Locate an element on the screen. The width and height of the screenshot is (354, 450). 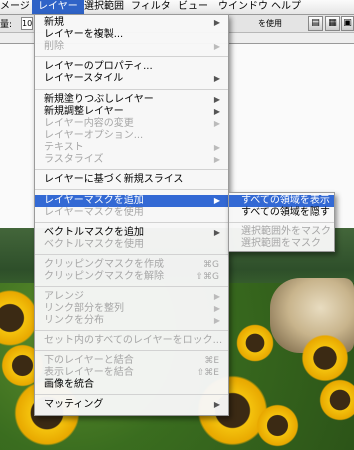
menu-item-matting: マッティング ▶ is located at coordinates (131, 405).